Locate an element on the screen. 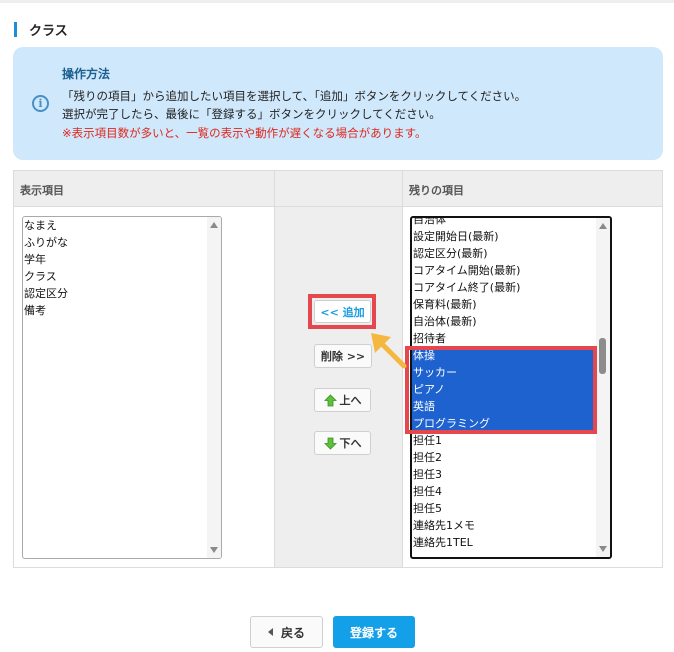 The height and width of the screenshot is (652, 674). remaining-item: ピアノ is located at coordinates (511, 389).